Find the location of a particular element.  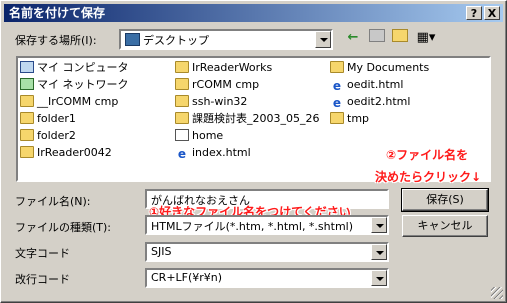

close-button: X is located at coordinates (492, 13).